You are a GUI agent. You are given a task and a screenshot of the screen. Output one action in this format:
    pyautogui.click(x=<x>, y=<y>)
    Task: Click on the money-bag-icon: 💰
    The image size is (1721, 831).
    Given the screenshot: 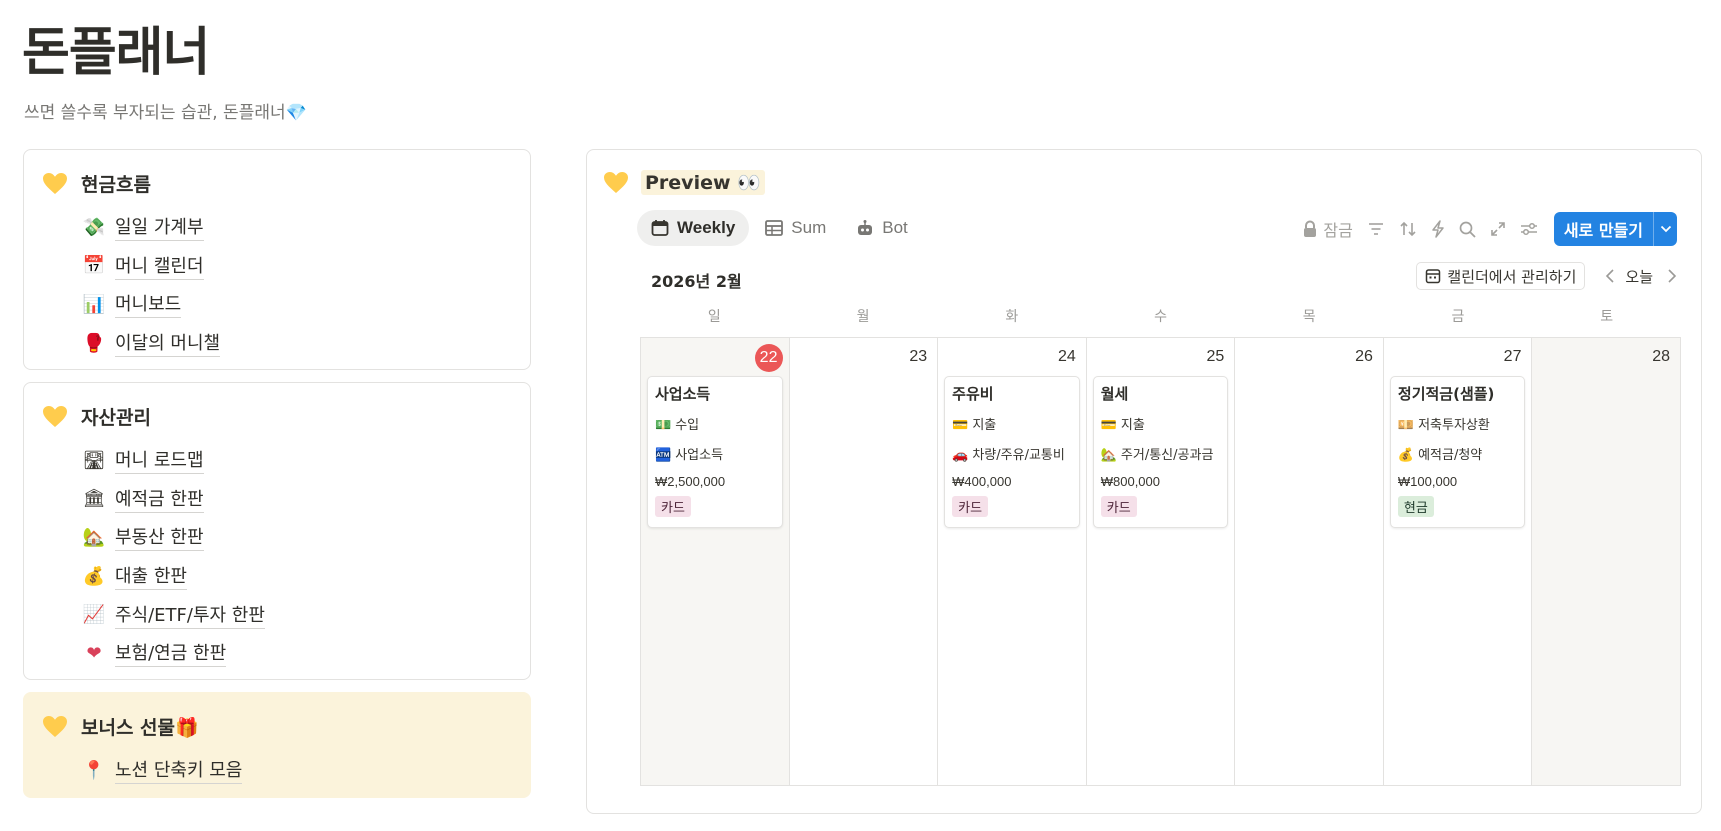 What is the action you would take?
    pyautogui.click(x=94, y=576)
    